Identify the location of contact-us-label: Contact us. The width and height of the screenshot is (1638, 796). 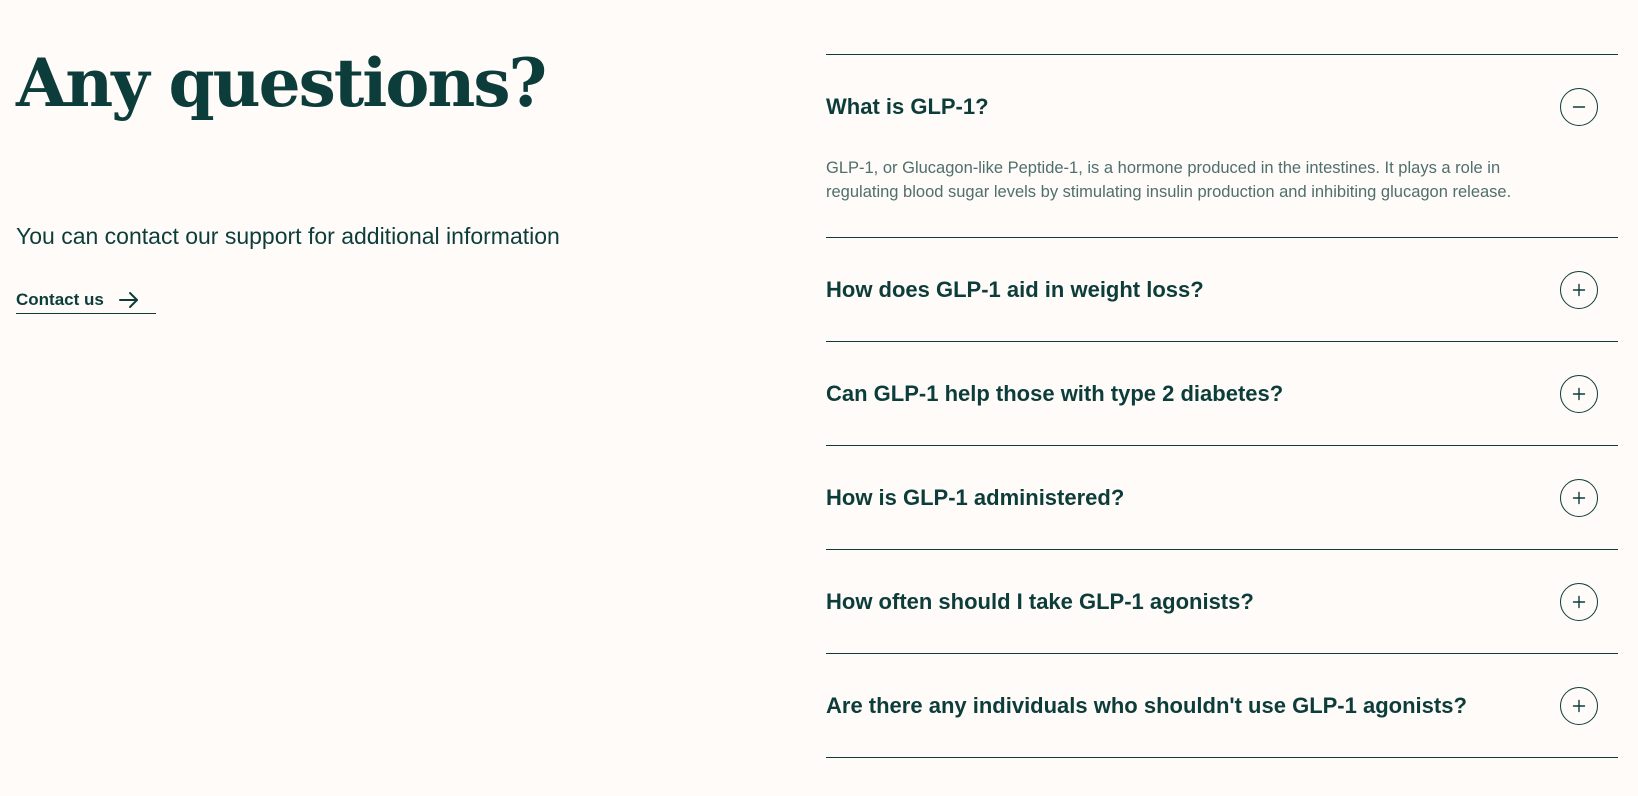
(60, 299).